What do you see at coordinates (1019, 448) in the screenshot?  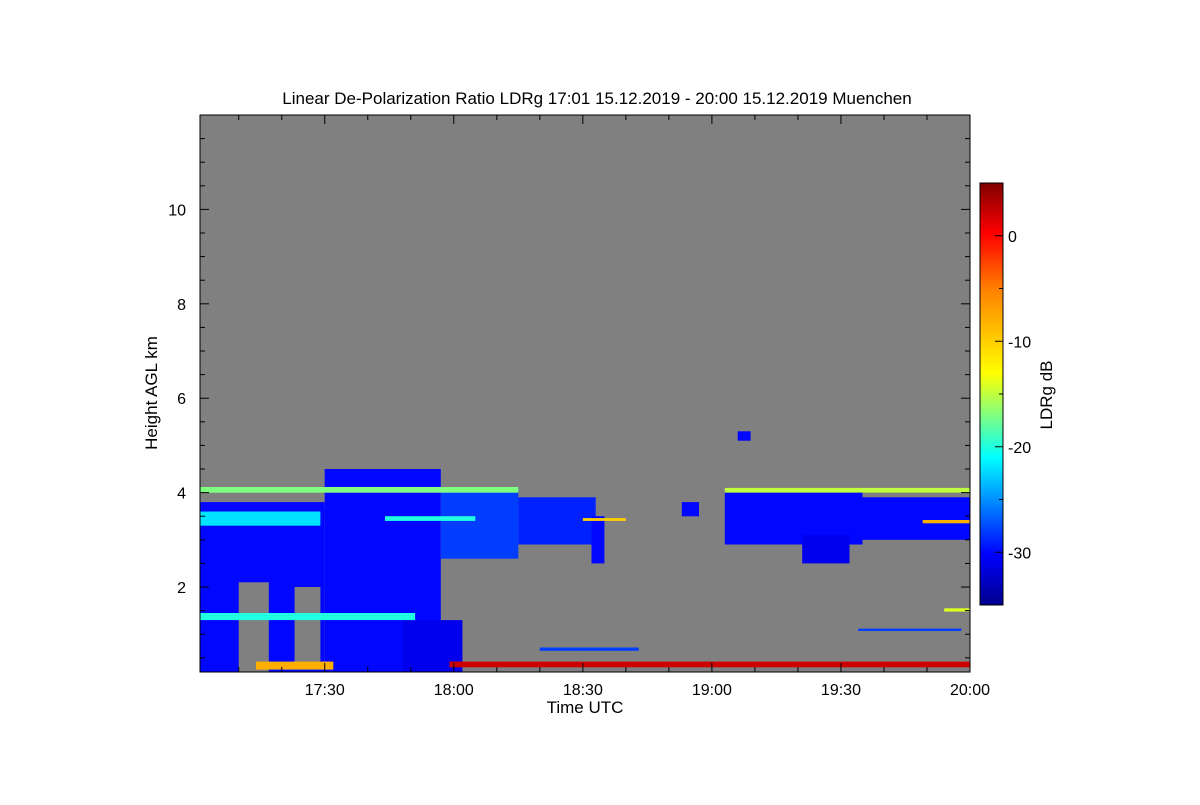 I see `colorbar-tick-label: -20` at bounding box center [1019, 448].